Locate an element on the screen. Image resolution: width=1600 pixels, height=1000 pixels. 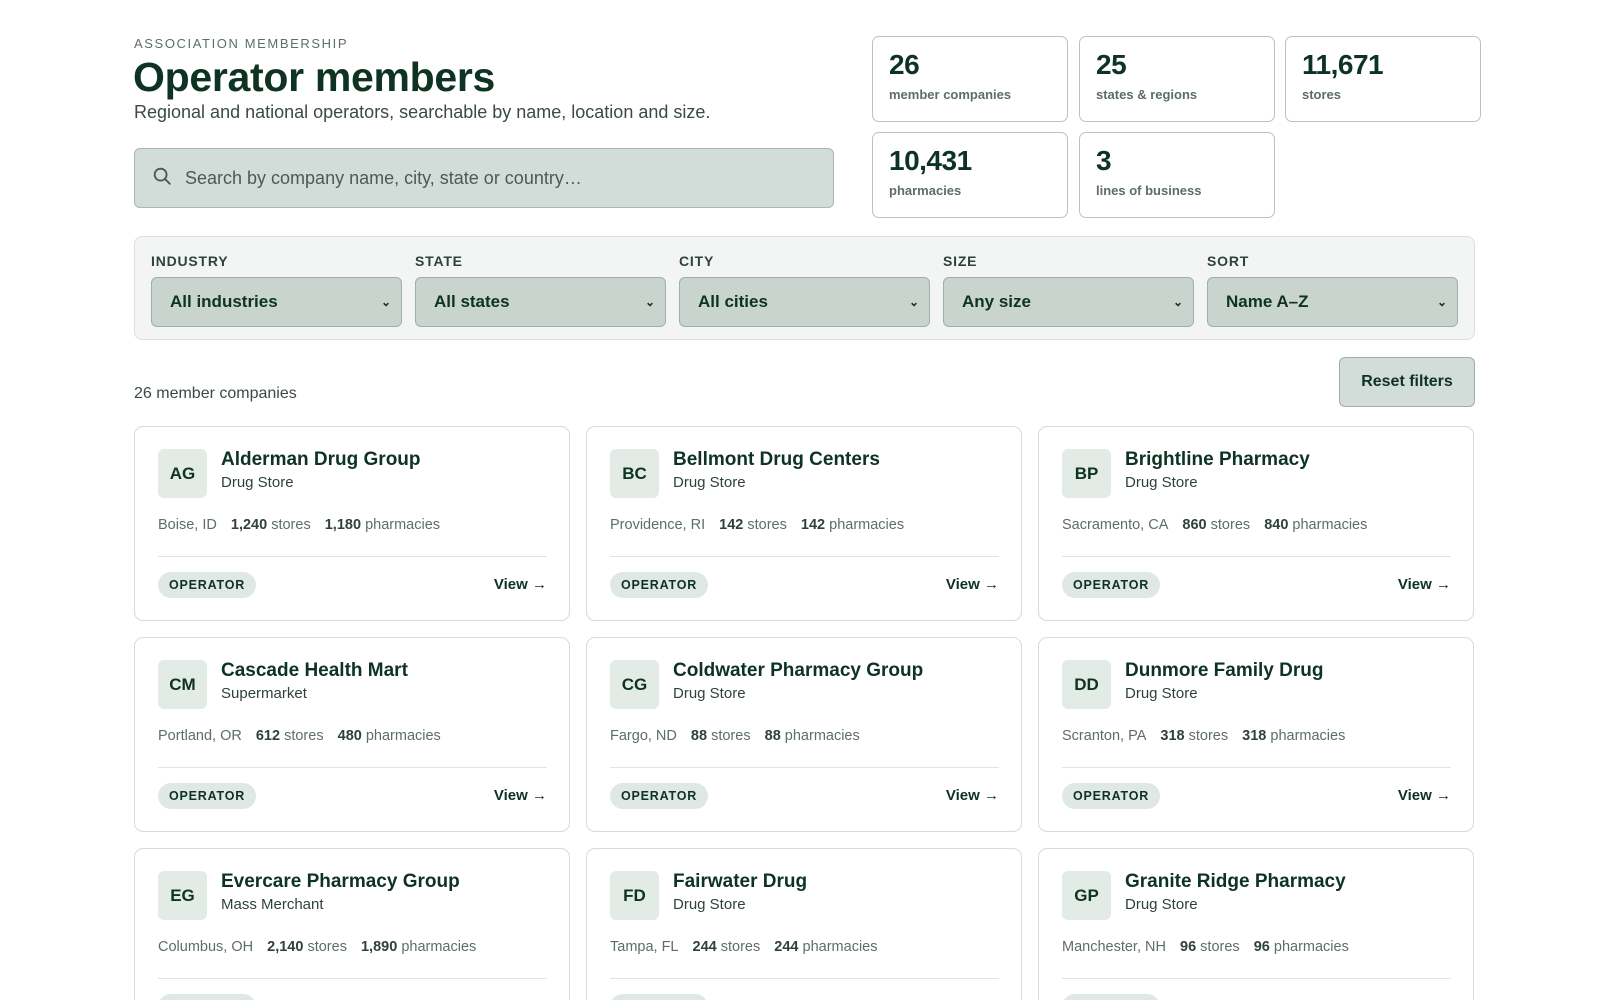
city-select: All cities ⌄ is located at coordinates (804, 302).